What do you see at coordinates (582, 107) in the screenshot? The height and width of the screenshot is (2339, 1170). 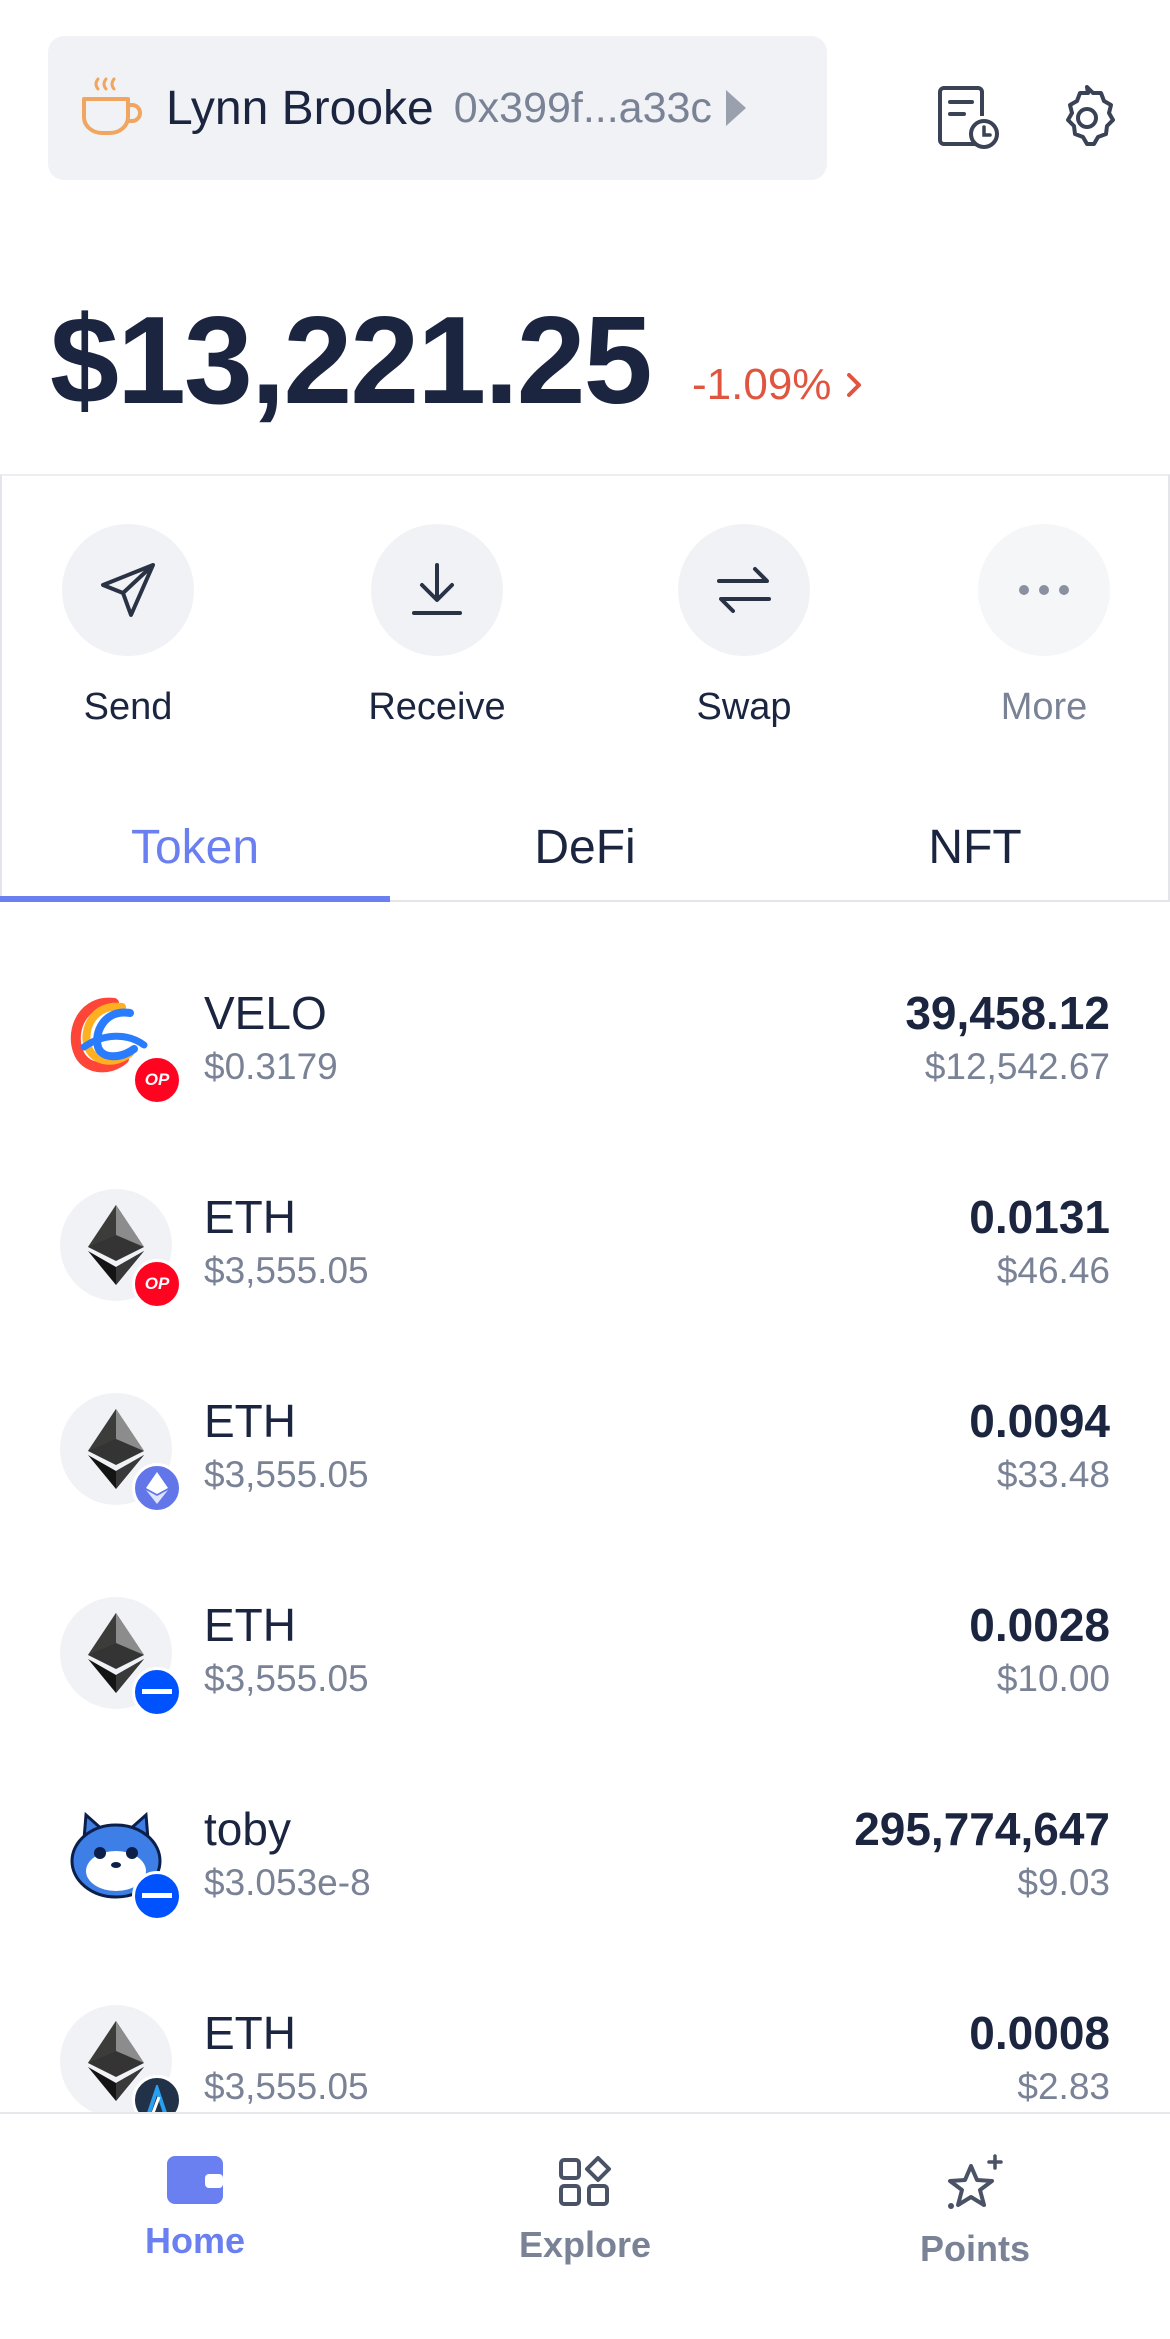 I see `account-address: 0x399f...a33c` at bounding box center [582, 107].